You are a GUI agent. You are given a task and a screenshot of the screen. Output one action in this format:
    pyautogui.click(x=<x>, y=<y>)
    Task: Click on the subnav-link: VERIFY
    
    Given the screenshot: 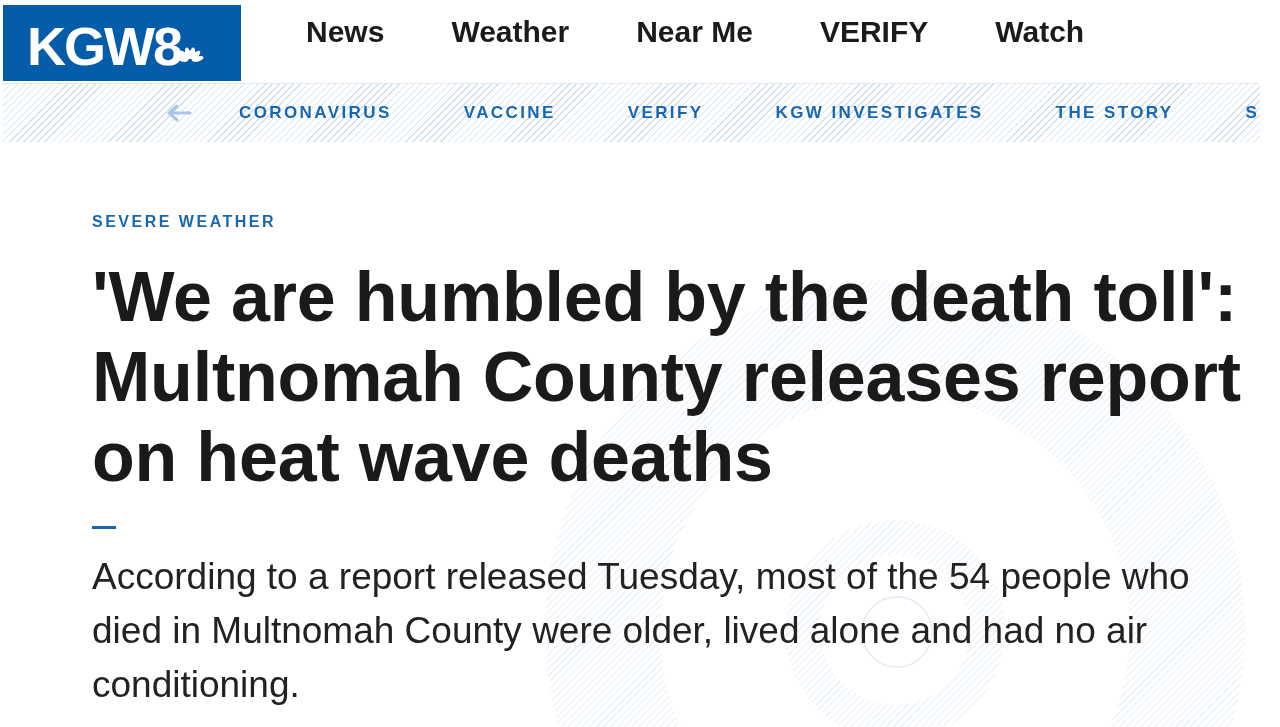 What is the action you would take?
    pyautogui.click(x=665, y=113)
    